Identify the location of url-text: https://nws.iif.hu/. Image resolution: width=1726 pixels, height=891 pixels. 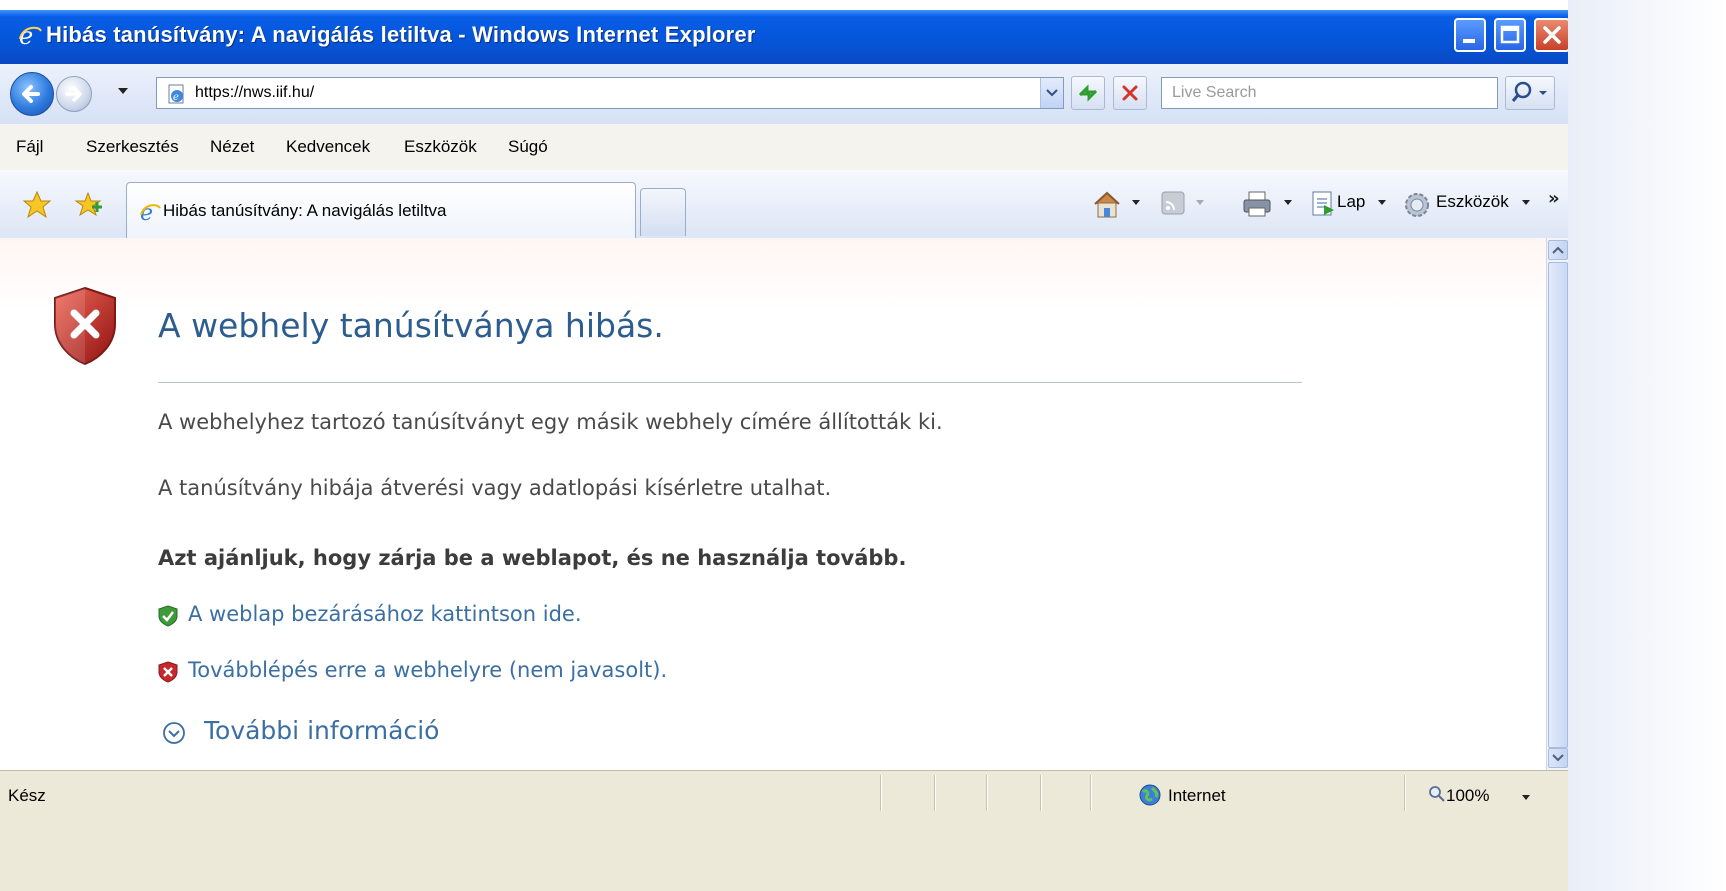
(255, 92).